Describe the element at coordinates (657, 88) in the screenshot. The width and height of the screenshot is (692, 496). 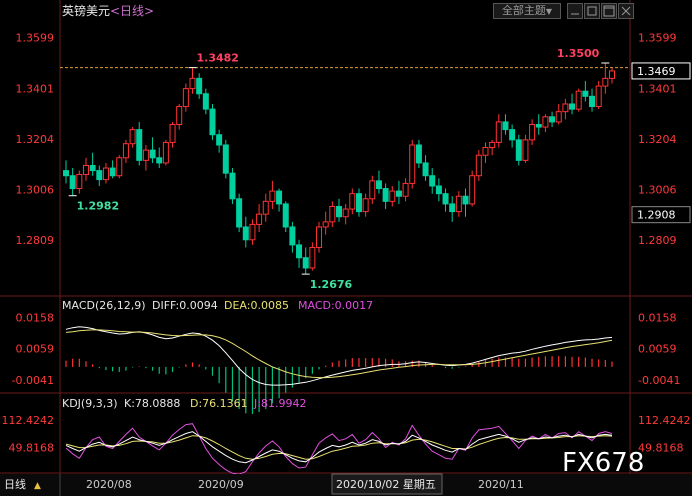
I see `price-tick-right: 1.3401` at that location.